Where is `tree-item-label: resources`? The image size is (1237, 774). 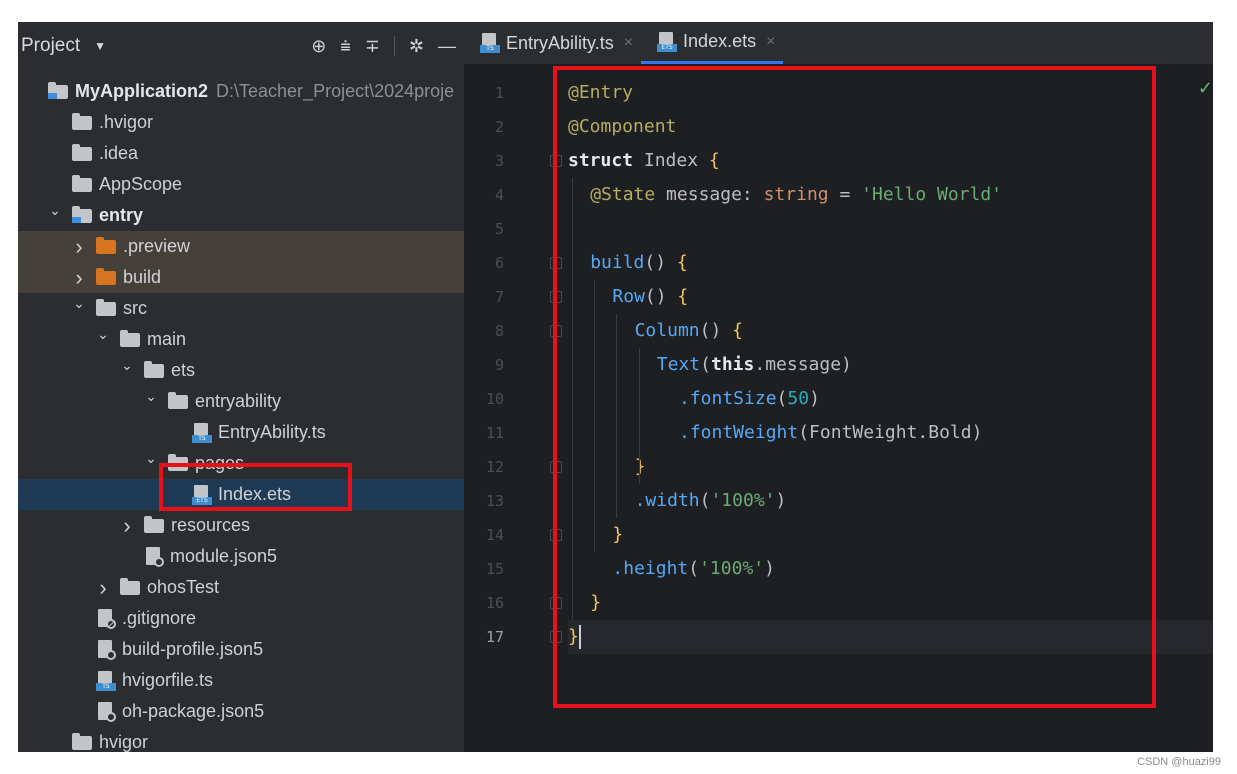
tree-item-label: resources is located at coordinates (211, 525).